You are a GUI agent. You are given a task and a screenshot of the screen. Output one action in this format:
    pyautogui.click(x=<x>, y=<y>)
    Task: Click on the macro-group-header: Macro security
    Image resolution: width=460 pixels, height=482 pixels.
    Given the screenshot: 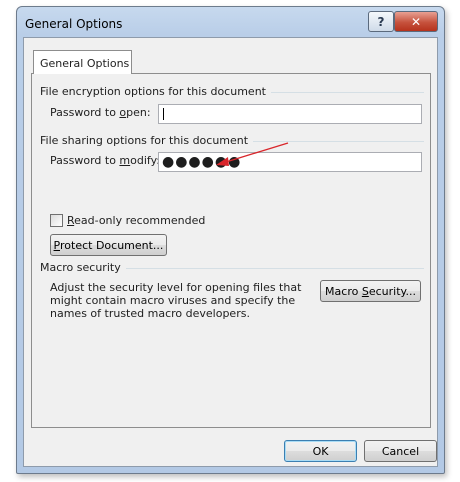 What is the action you would take?
    pyautogui.click(x=232, y=267)
    